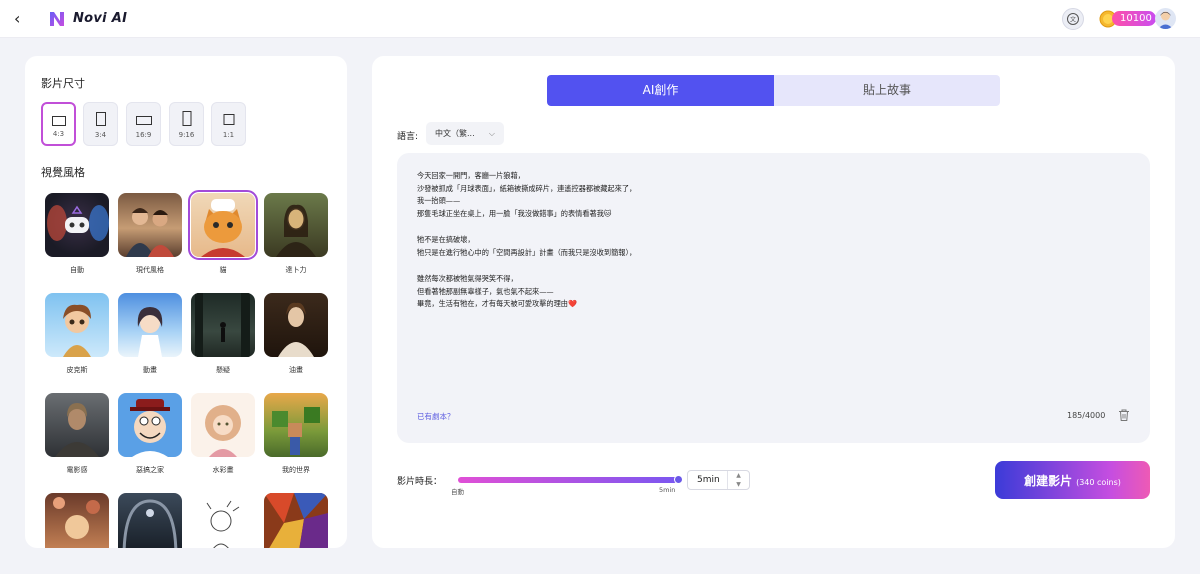 This screenshot has width=1200, height=574. Describe the element at coordinates (223, 225) in the screenshot. I see `style-cat-thumbnail` at that location.